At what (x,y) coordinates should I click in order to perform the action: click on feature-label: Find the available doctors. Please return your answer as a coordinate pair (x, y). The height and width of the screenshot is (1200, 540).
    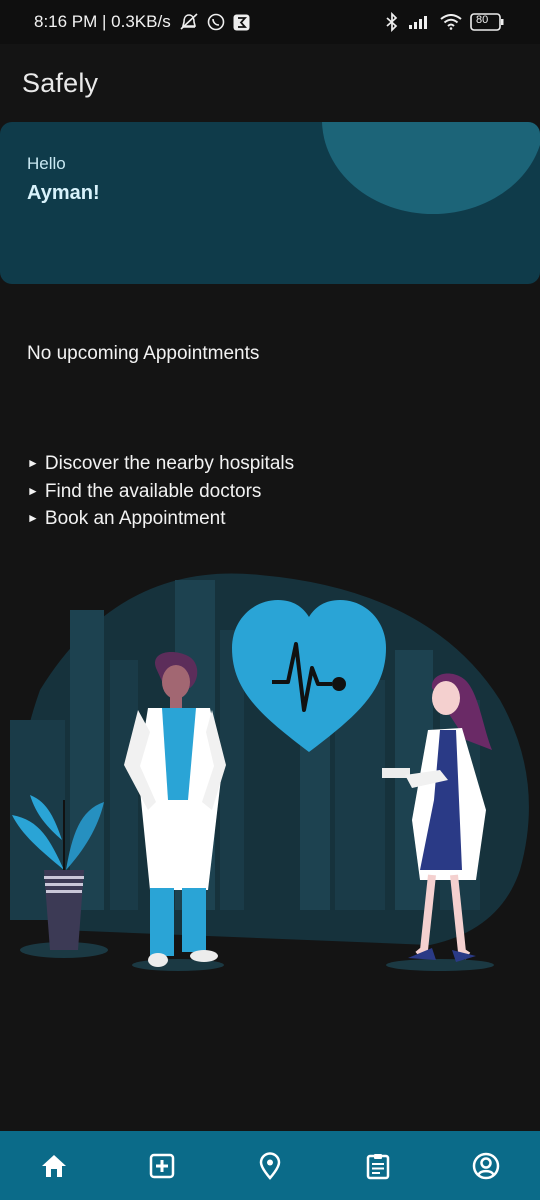
    Looking at the image, I should click on (153, 491).